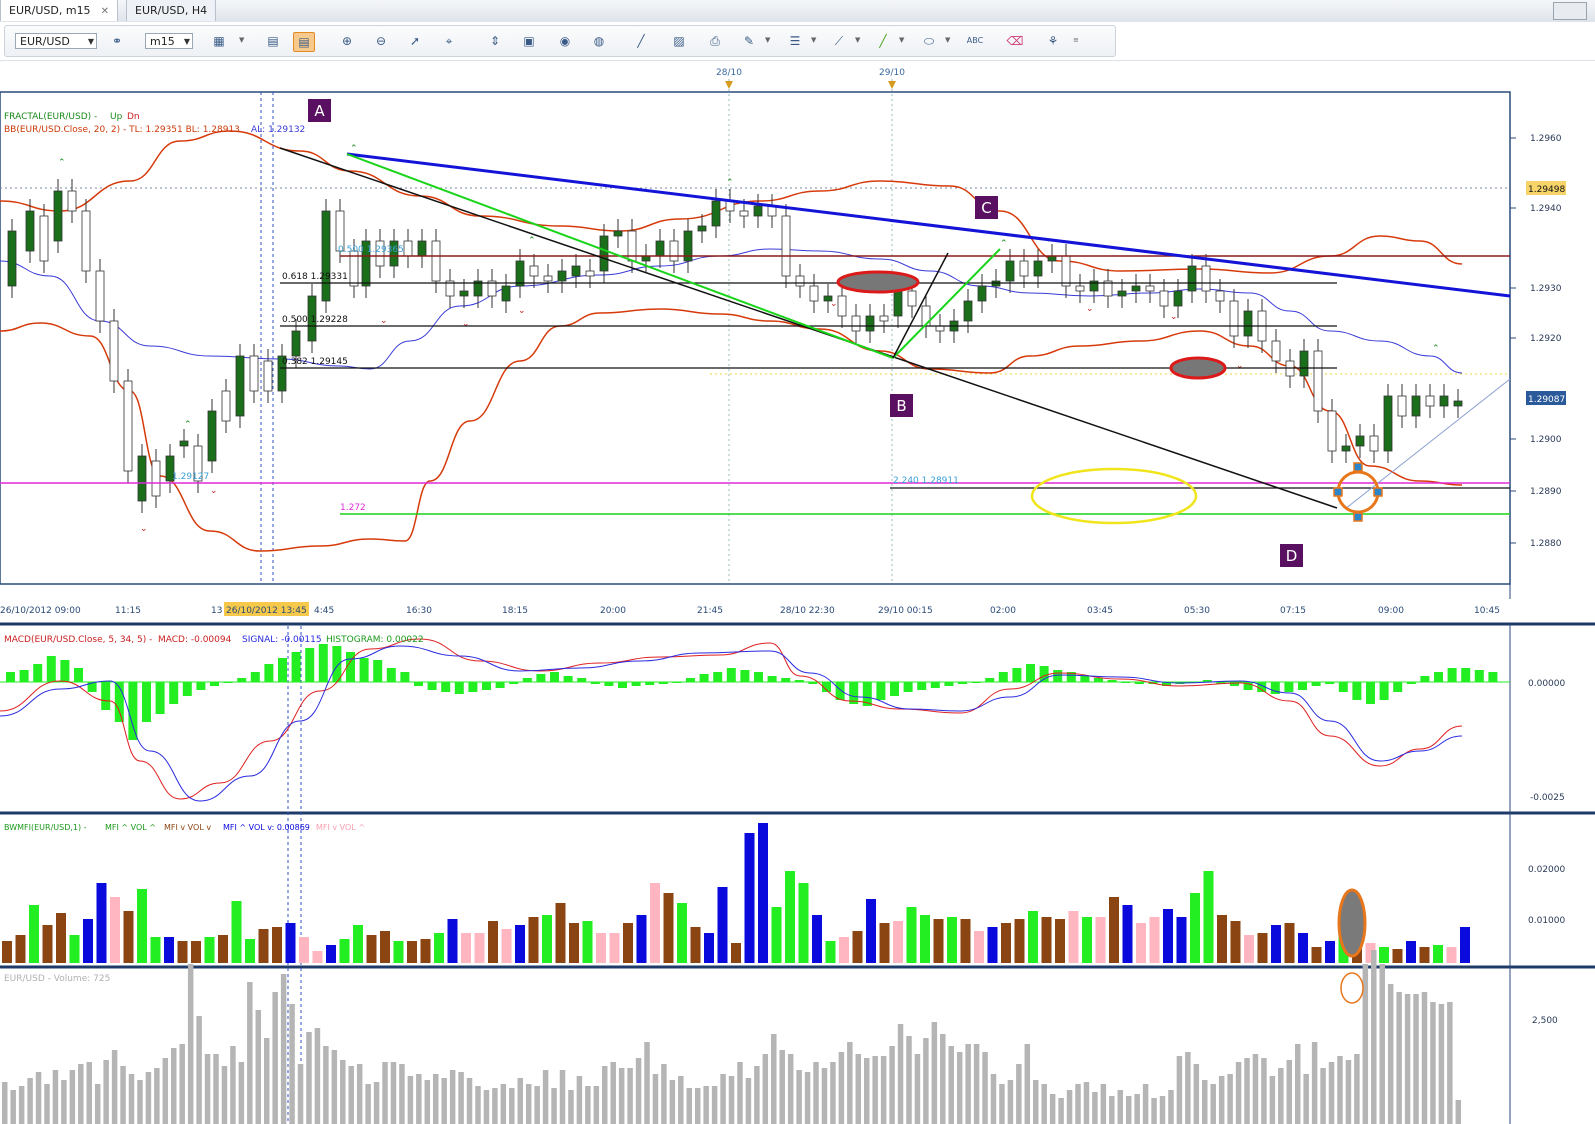  I want to click on eraser-icon: ⌫, so click(1015, 41).